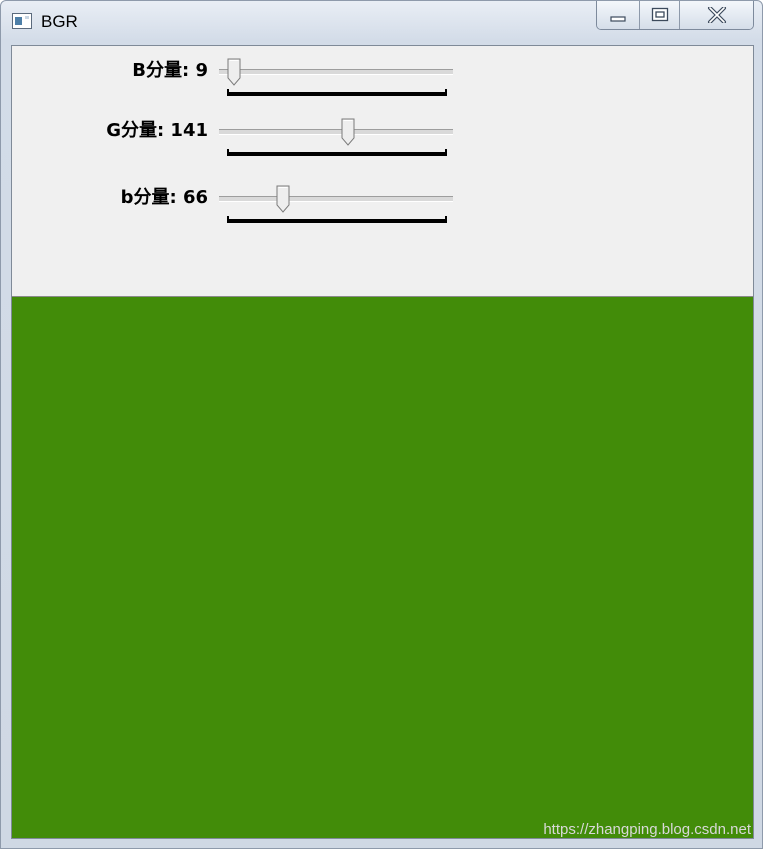 The width and height of the screenshot is (763, 849). I want to click on caption-buttons, so click(675, 15).